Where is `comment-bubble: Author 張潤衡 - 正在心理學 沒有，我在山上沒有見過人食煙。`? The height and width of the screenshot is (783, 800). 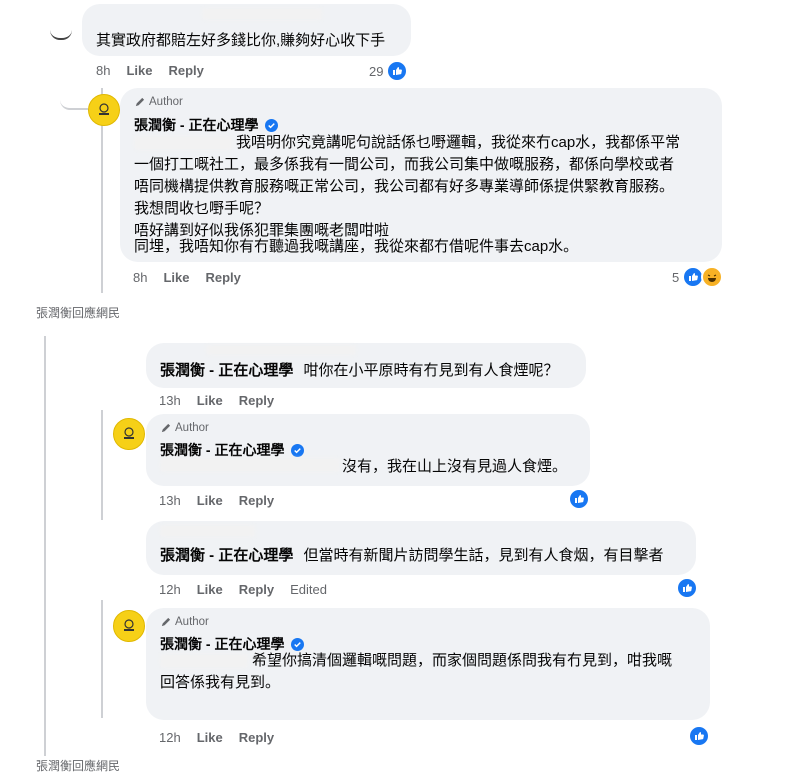
comment-bubble: Author 張潤衡 - 正在心理學 沒有，我在山上沒有見過人食煙。 is located at coordinates (368, 450).